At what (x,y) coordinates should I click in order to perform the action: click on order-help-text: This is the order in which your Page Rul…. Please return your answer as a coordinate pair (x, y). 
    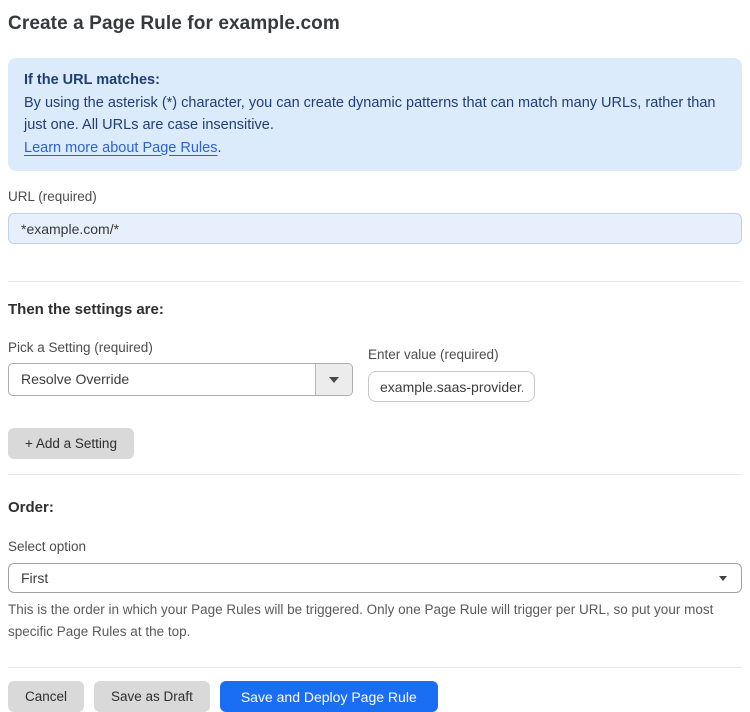
    Looking at the image, I should click on (361, 620).